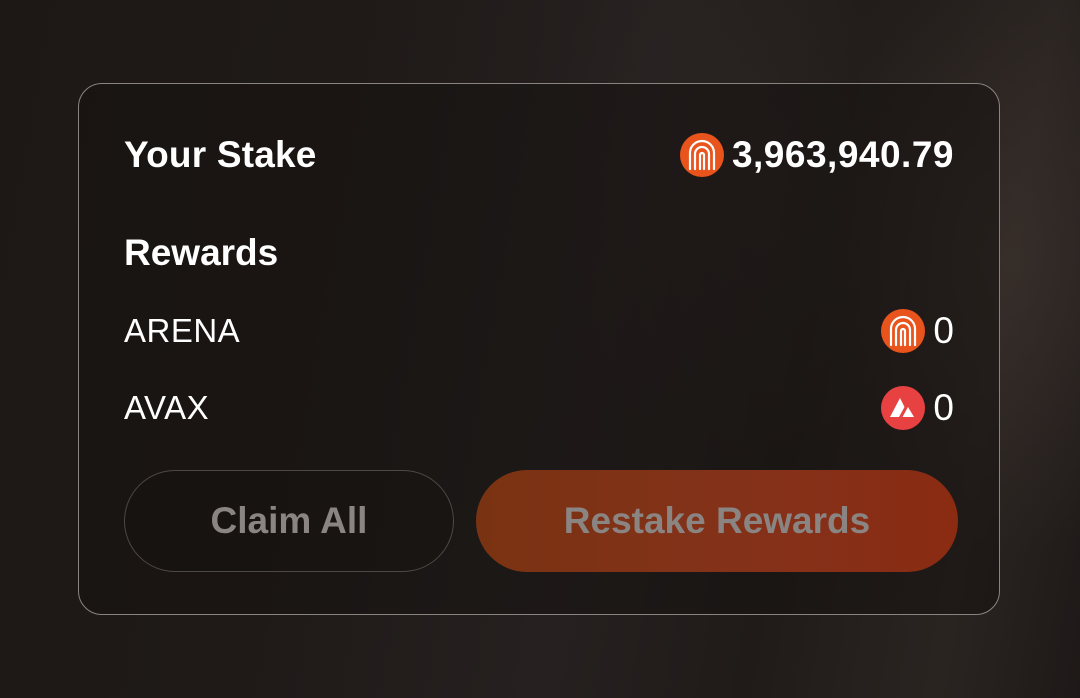 The height and width of the screenshot is (698, 1080). What do you see at coordinates (539, 155) in the screenshot?
I see `stake-row: Your Stake 3,963,940.79` at bounding box center [539, 155].